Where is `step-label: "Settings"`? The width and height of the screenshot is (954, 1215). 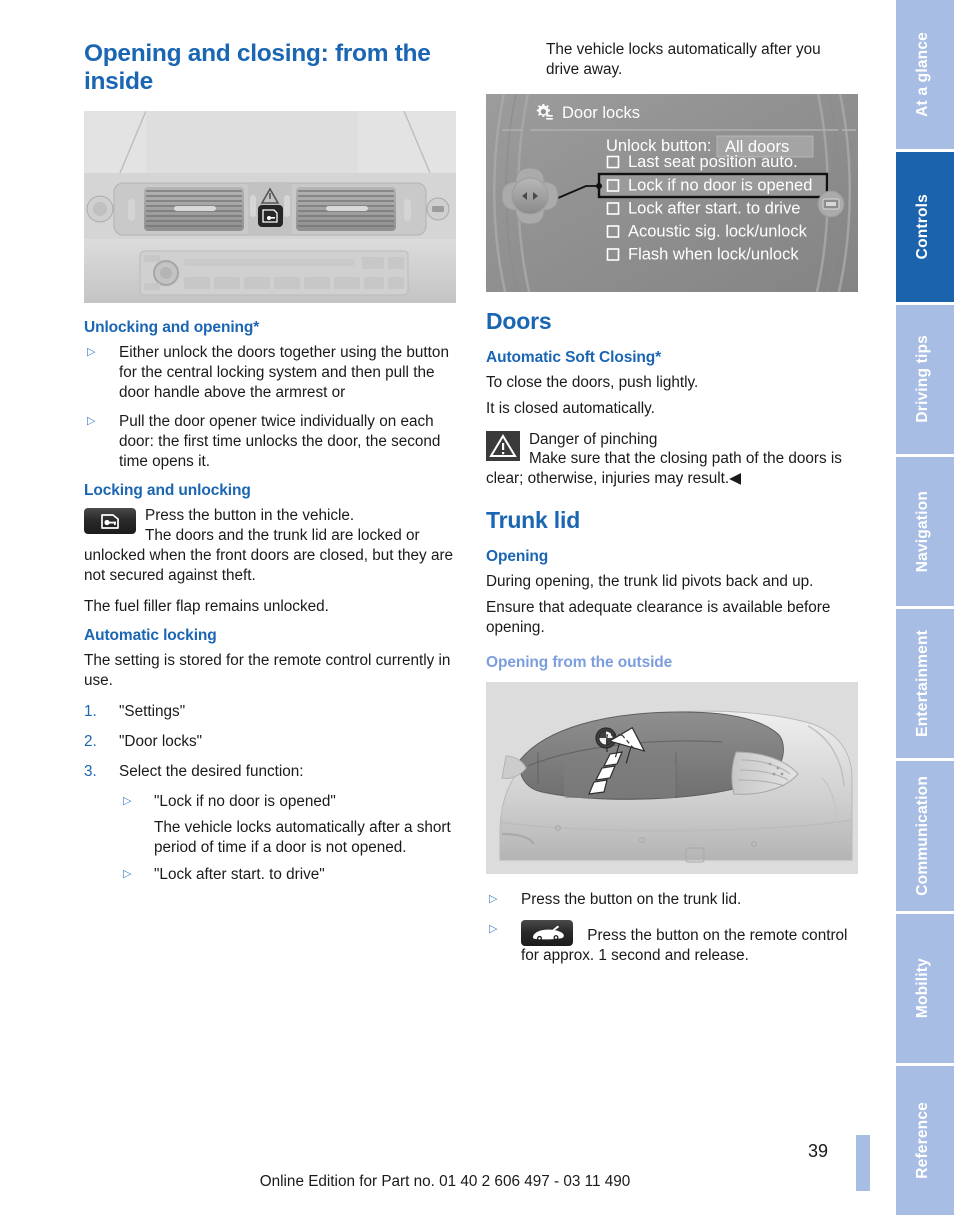
step-label: "Settings" is located at coordinates (152, 712).